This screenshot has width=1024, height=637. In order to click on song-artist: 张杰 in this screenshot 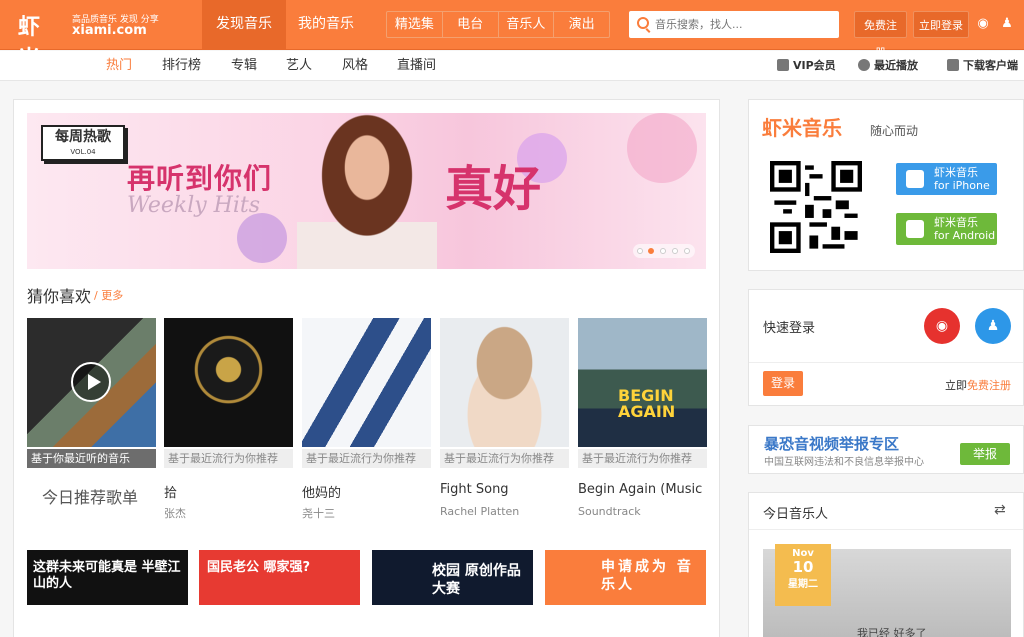, I will do `click(175, 513)`.